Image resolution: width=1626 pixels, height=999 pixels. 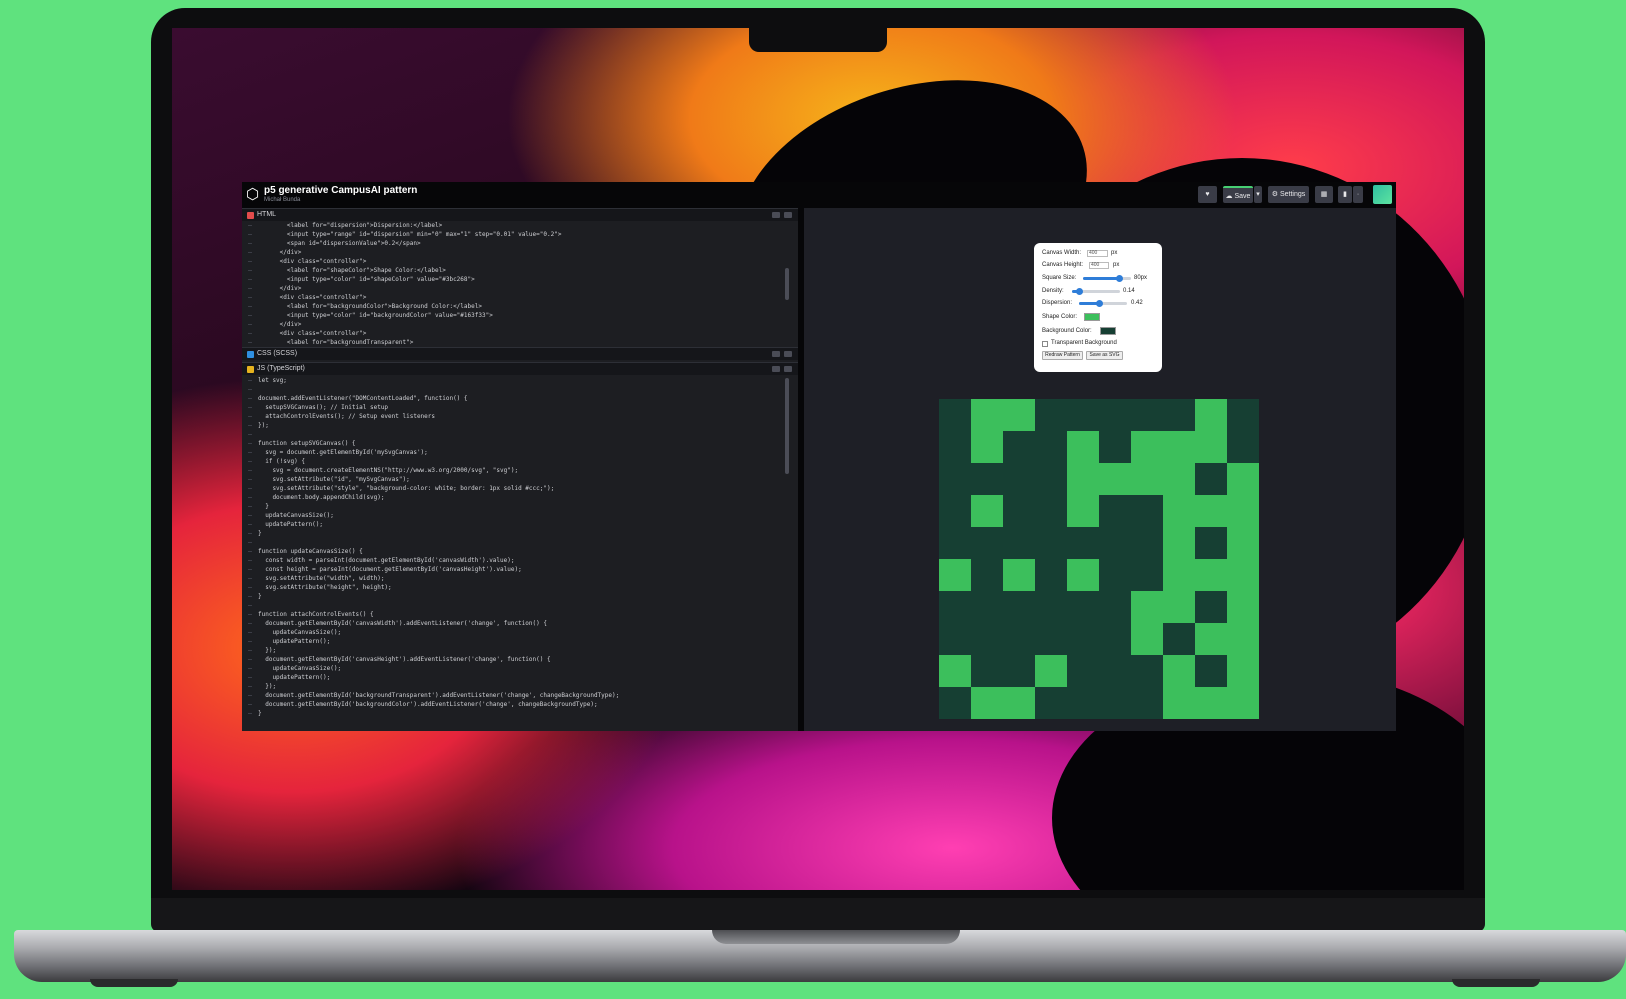 What do you see at coordinates (520, 614) in the screenshot?
I see `code-line: function attachControlEvents() {` at bounding box center [520, 614].